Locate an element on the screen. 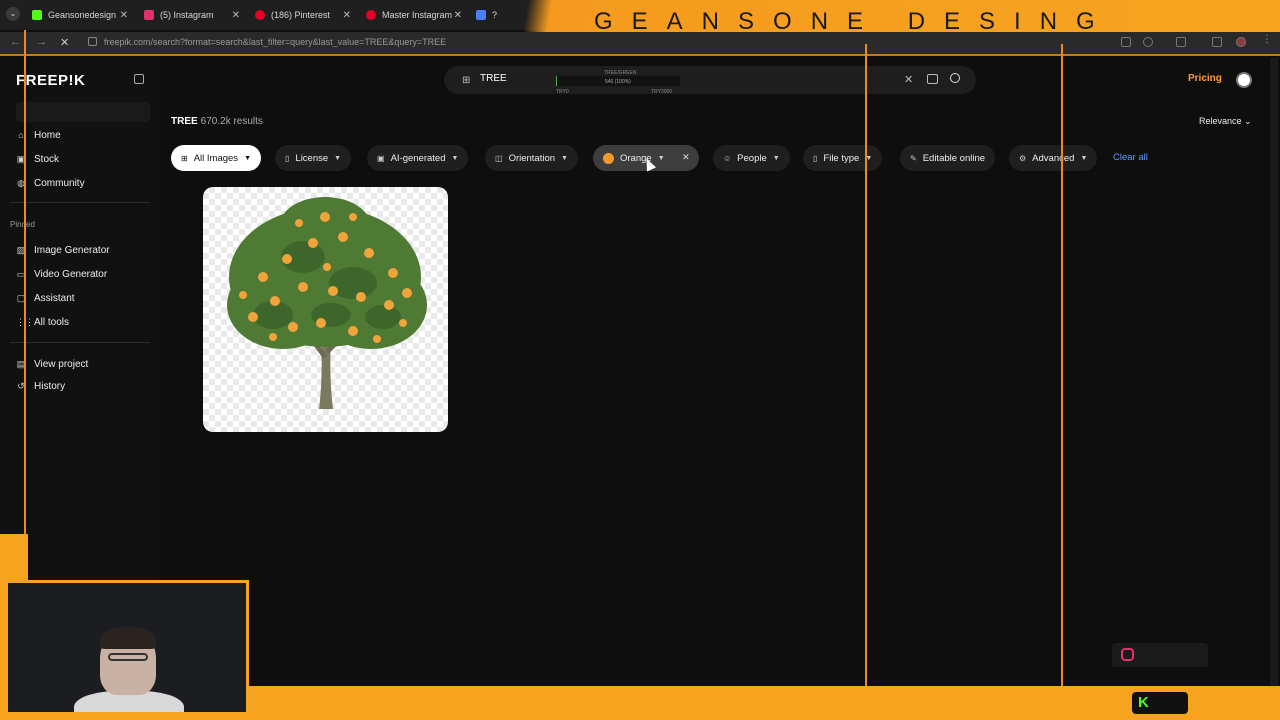  tab-title: (186) Pinterest is located at coordinates (301, 15).